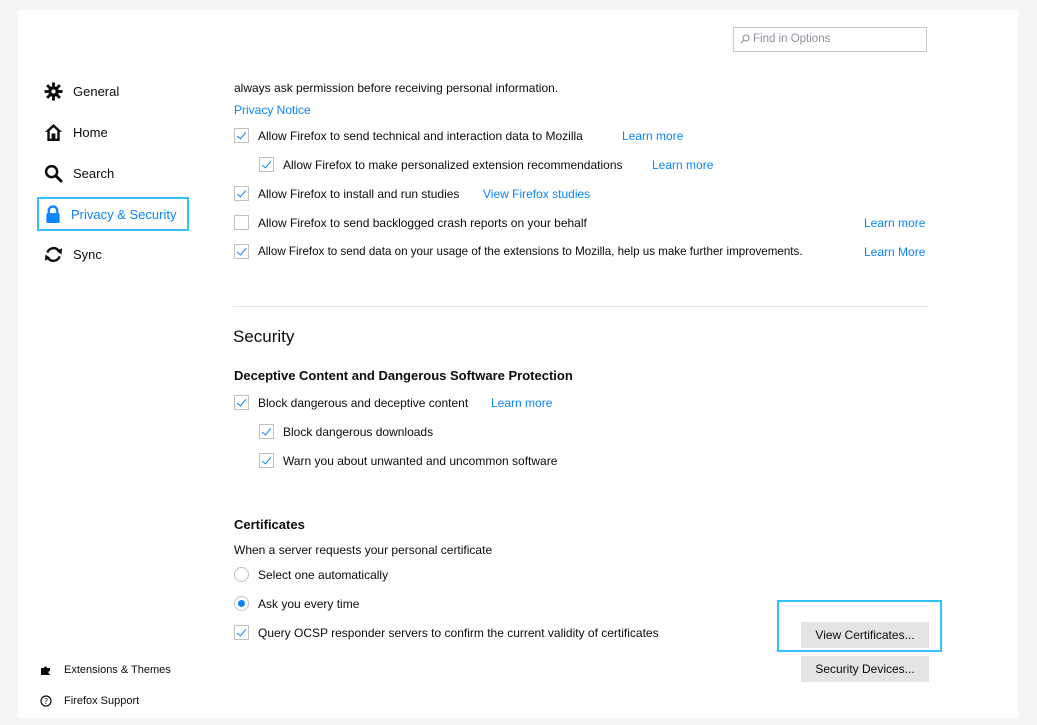 The height and width of the screenshot is (725, 1037). What do you see at coordinates (53, 91) in the screenshot?
I see `gear-icon` at bounding box center [53, 91].